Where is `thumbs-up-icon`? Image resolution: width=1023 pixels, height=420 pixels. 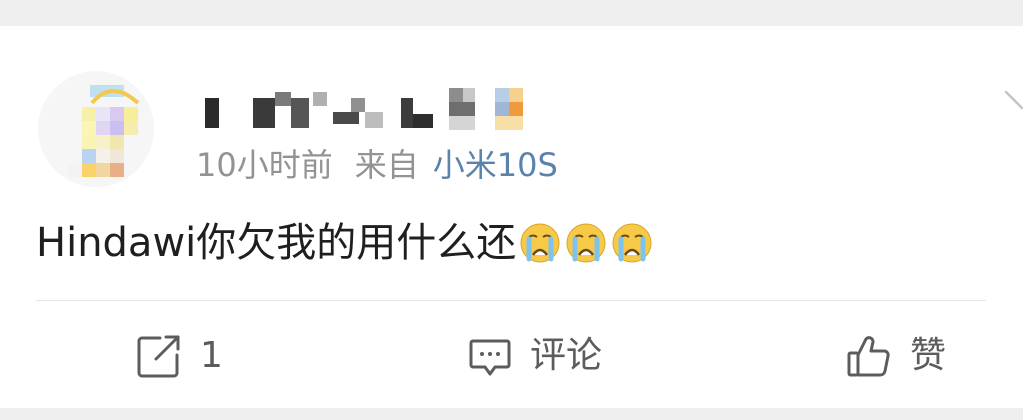
thumbs-up-icon is located at coordinates (868, 356).